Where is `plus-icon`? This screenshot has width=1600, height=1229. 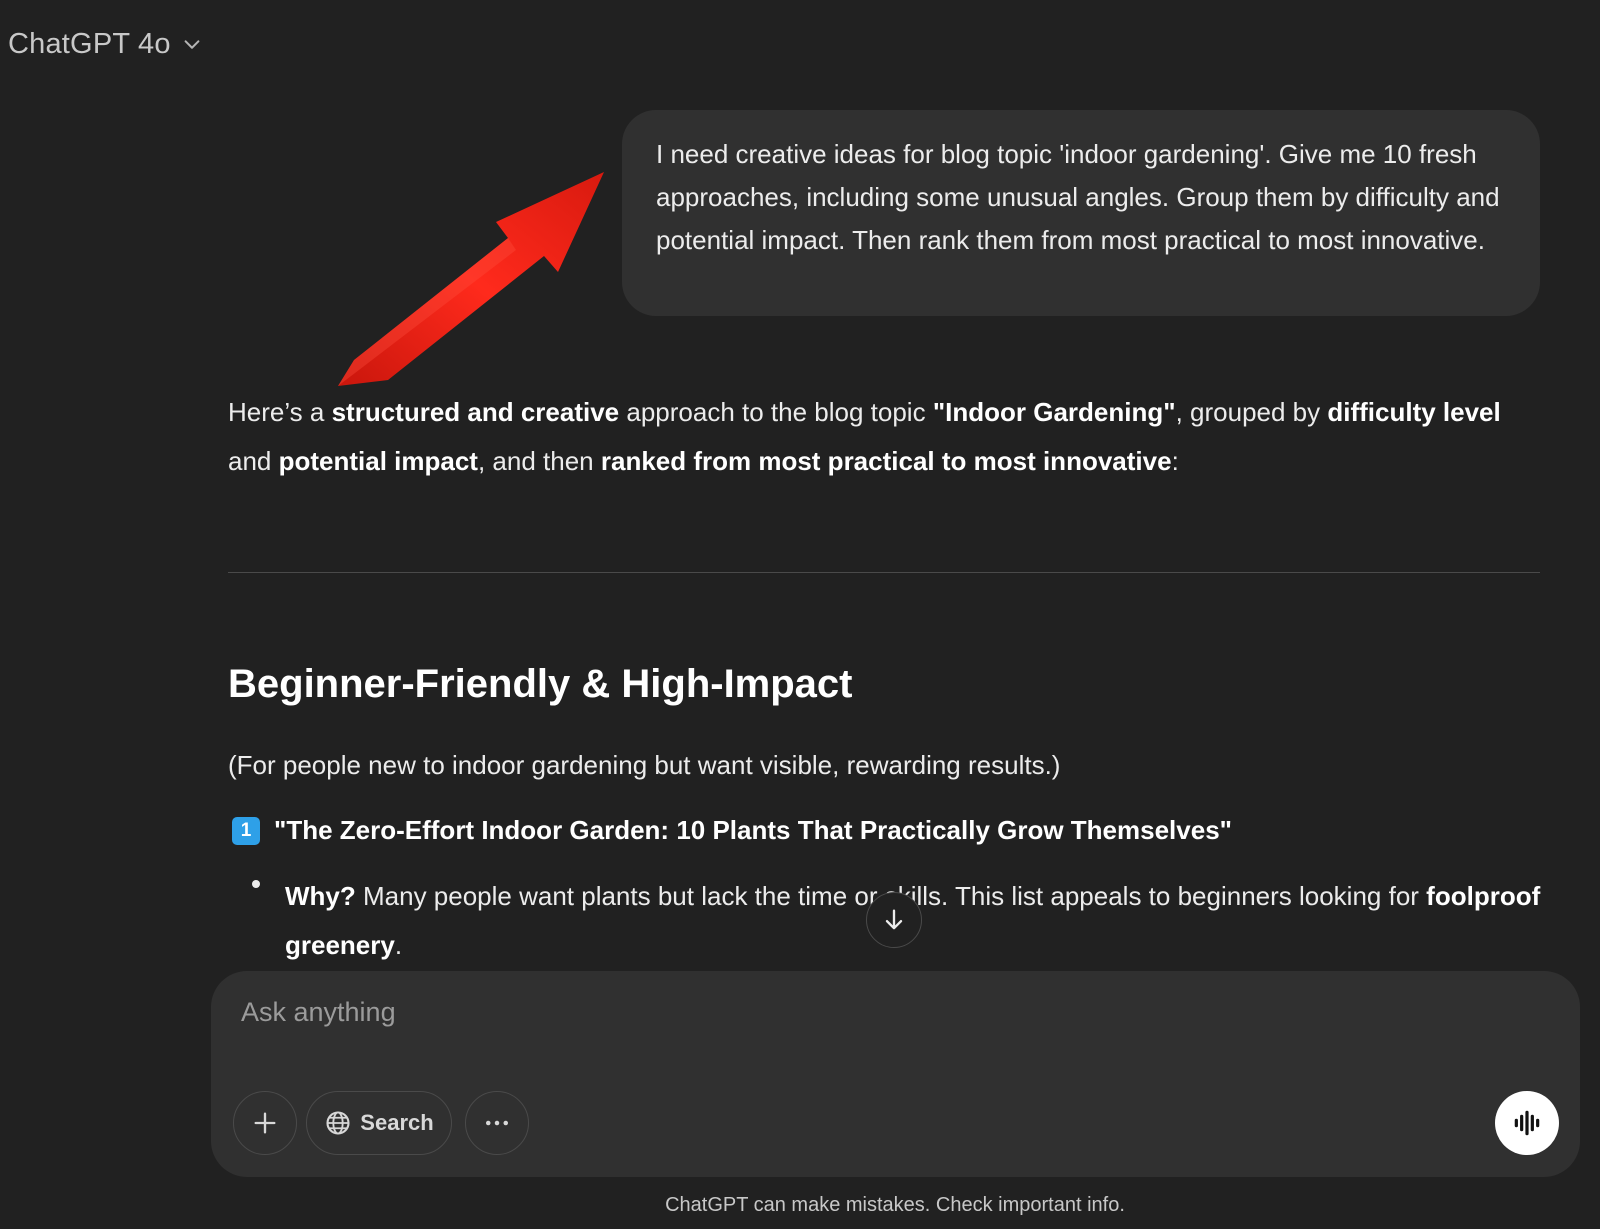
plus-icon is located at coordinates (265, 1123).